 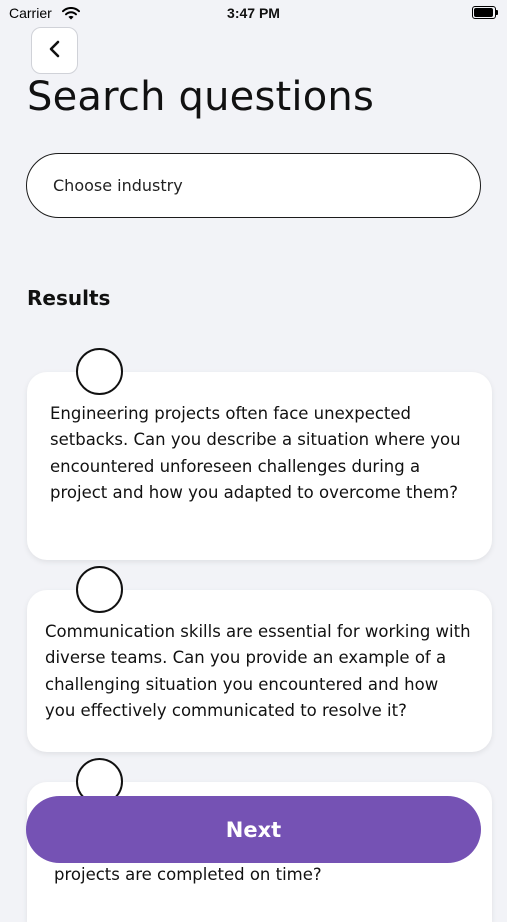 I want to click on back-button, so click(x=54, y=50).